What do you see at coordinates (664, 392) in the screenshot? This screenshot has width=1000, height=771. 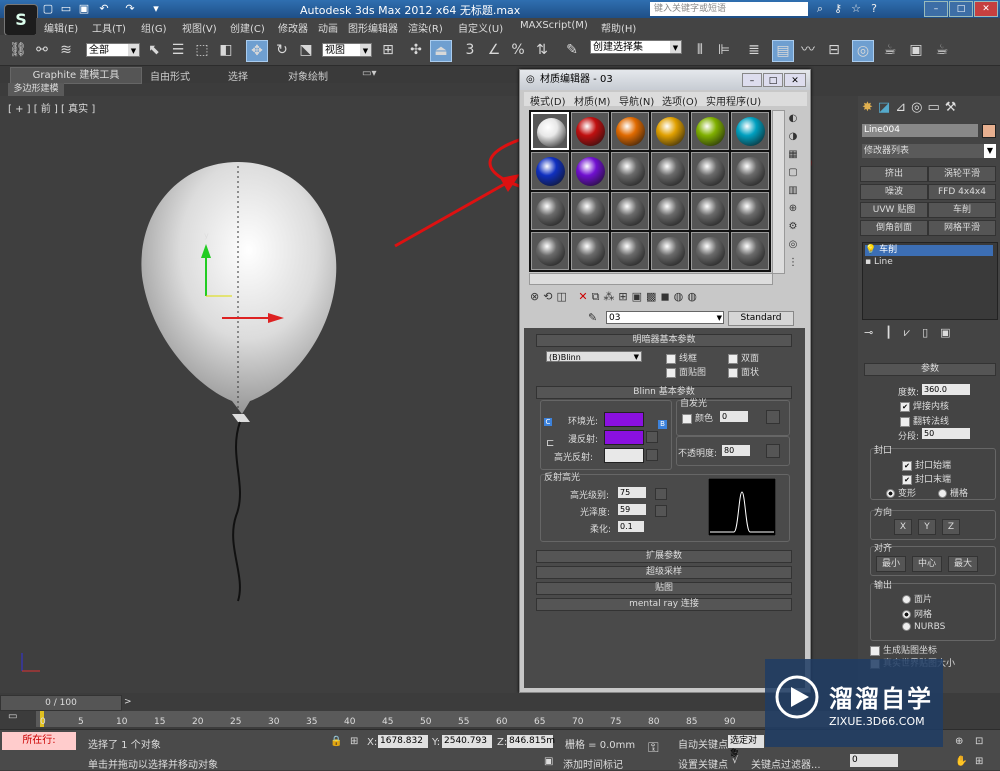 I see `blinn-basic-params-rollout: Blinn 基本参数` at bounding box center [664, 392].